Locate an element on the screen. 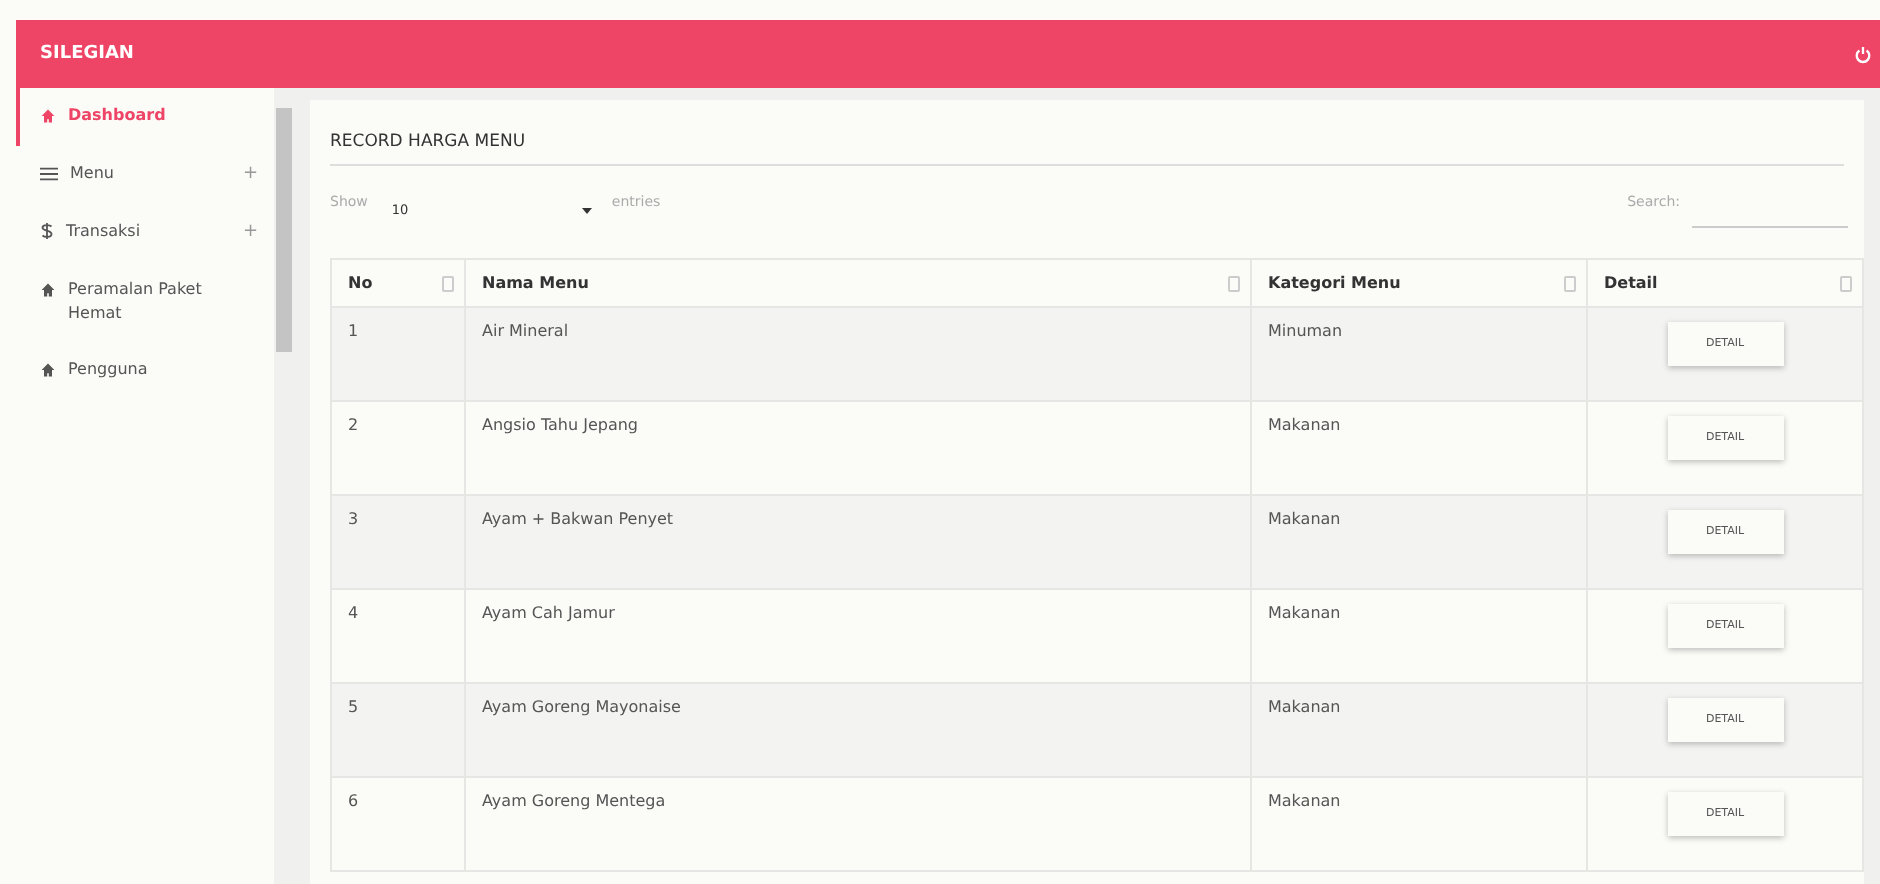 This screenshot has width=1880, height=884. column-header: Detail is located at coordinates (1725, 283).